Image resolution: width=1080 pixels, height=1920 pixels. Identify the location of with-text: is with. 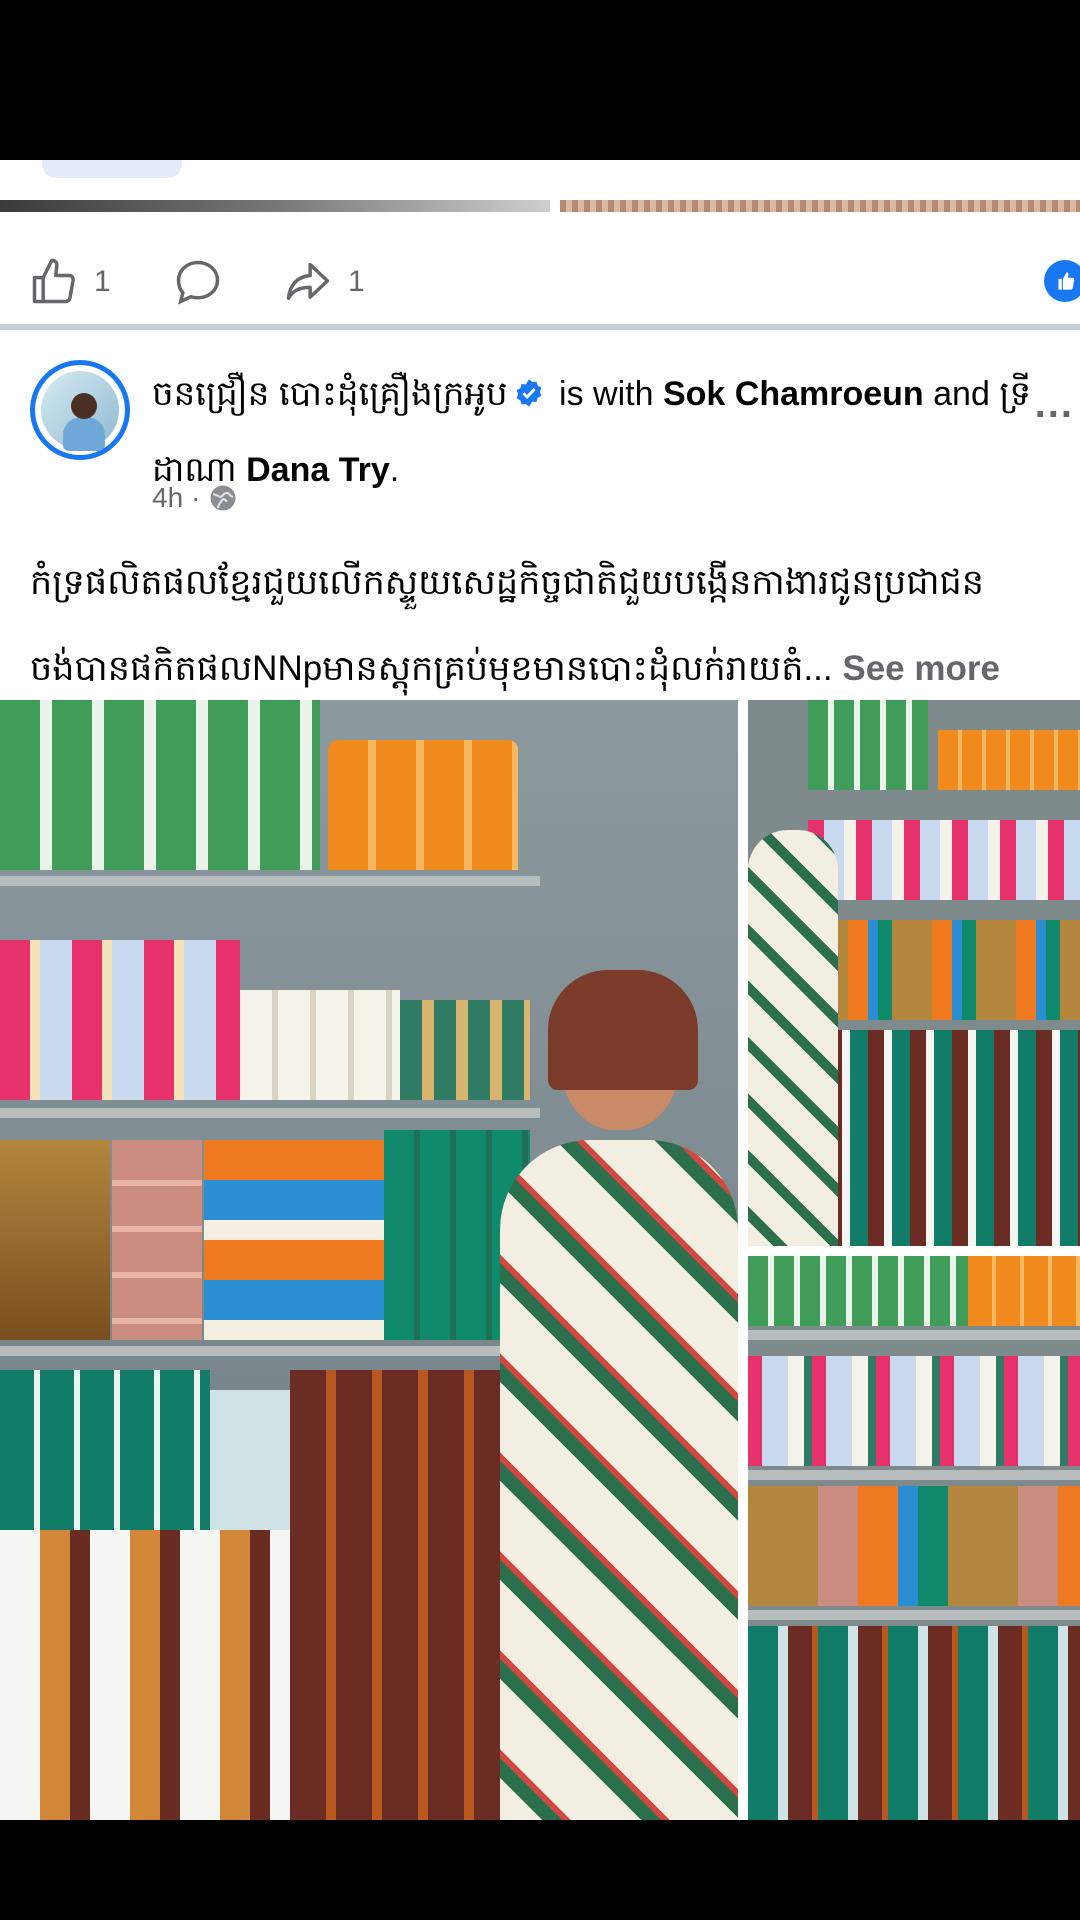
(606, 394).